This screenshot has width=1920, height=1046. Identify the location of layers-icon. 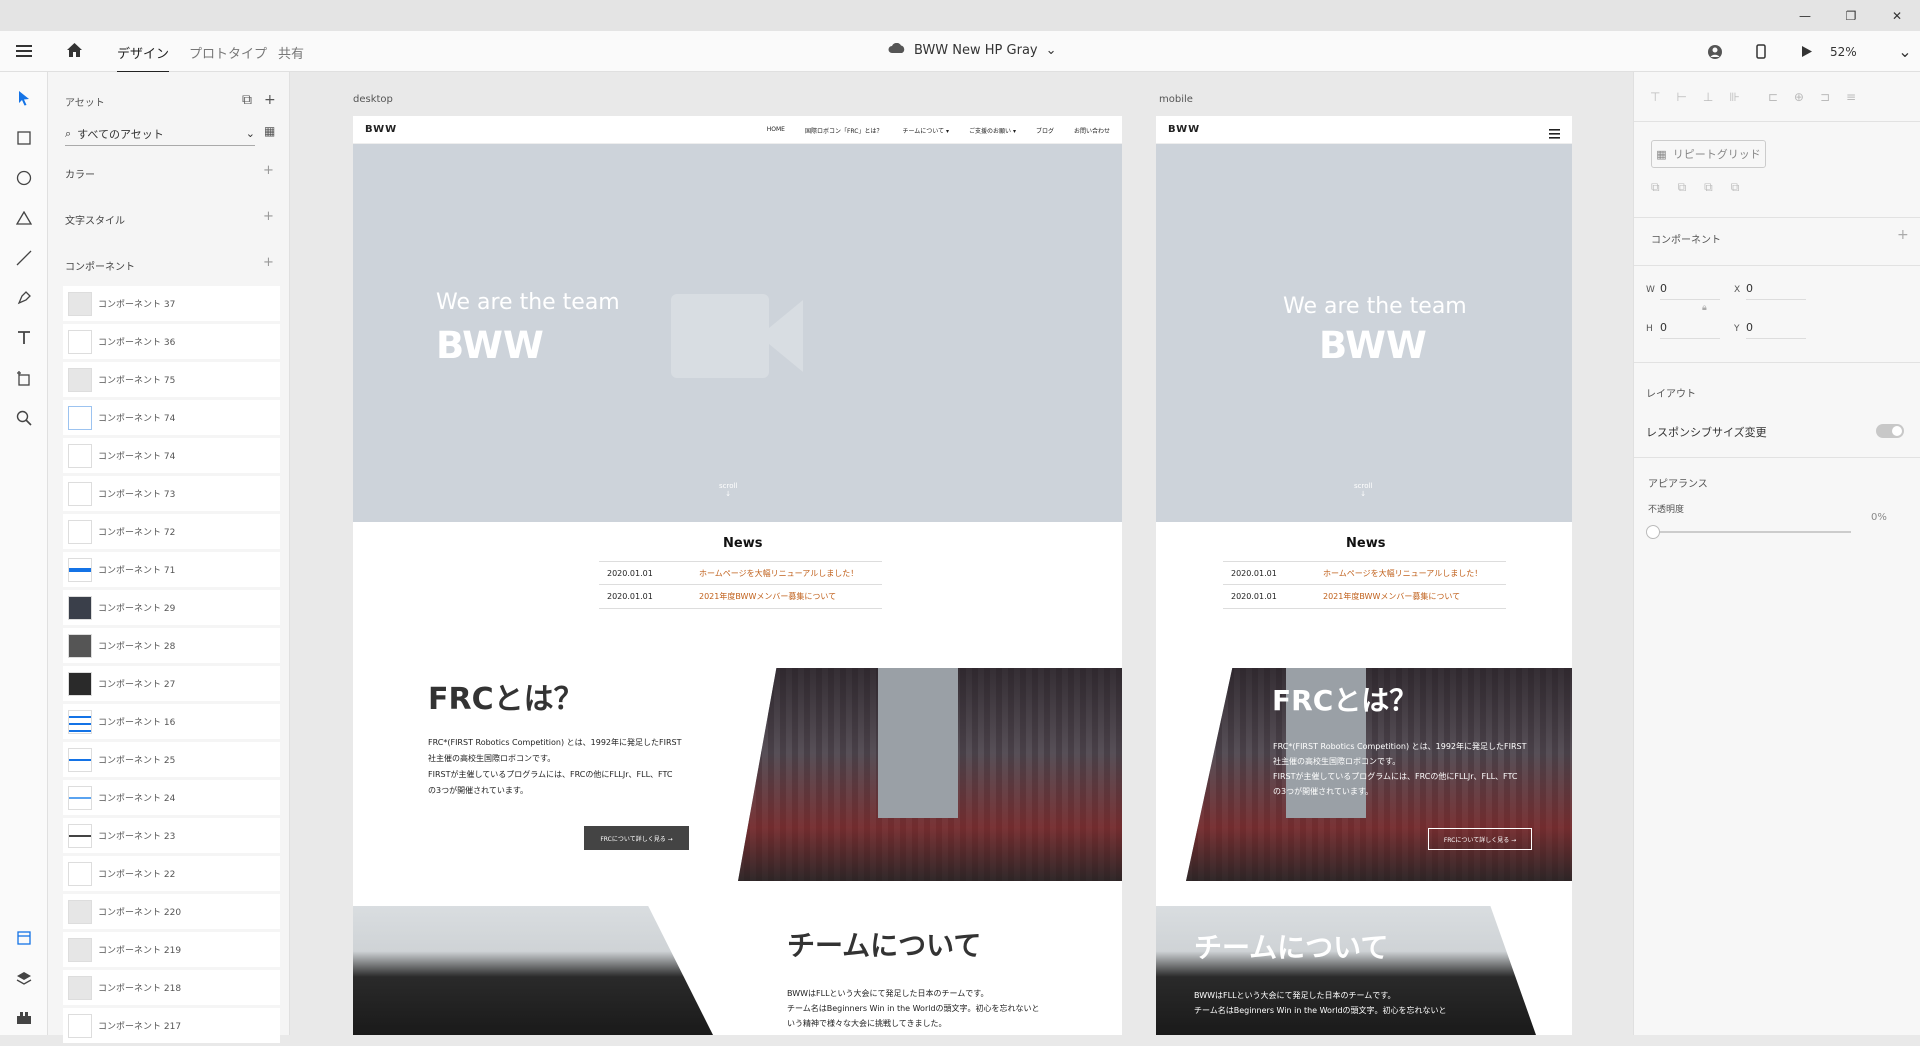
(24, 978).